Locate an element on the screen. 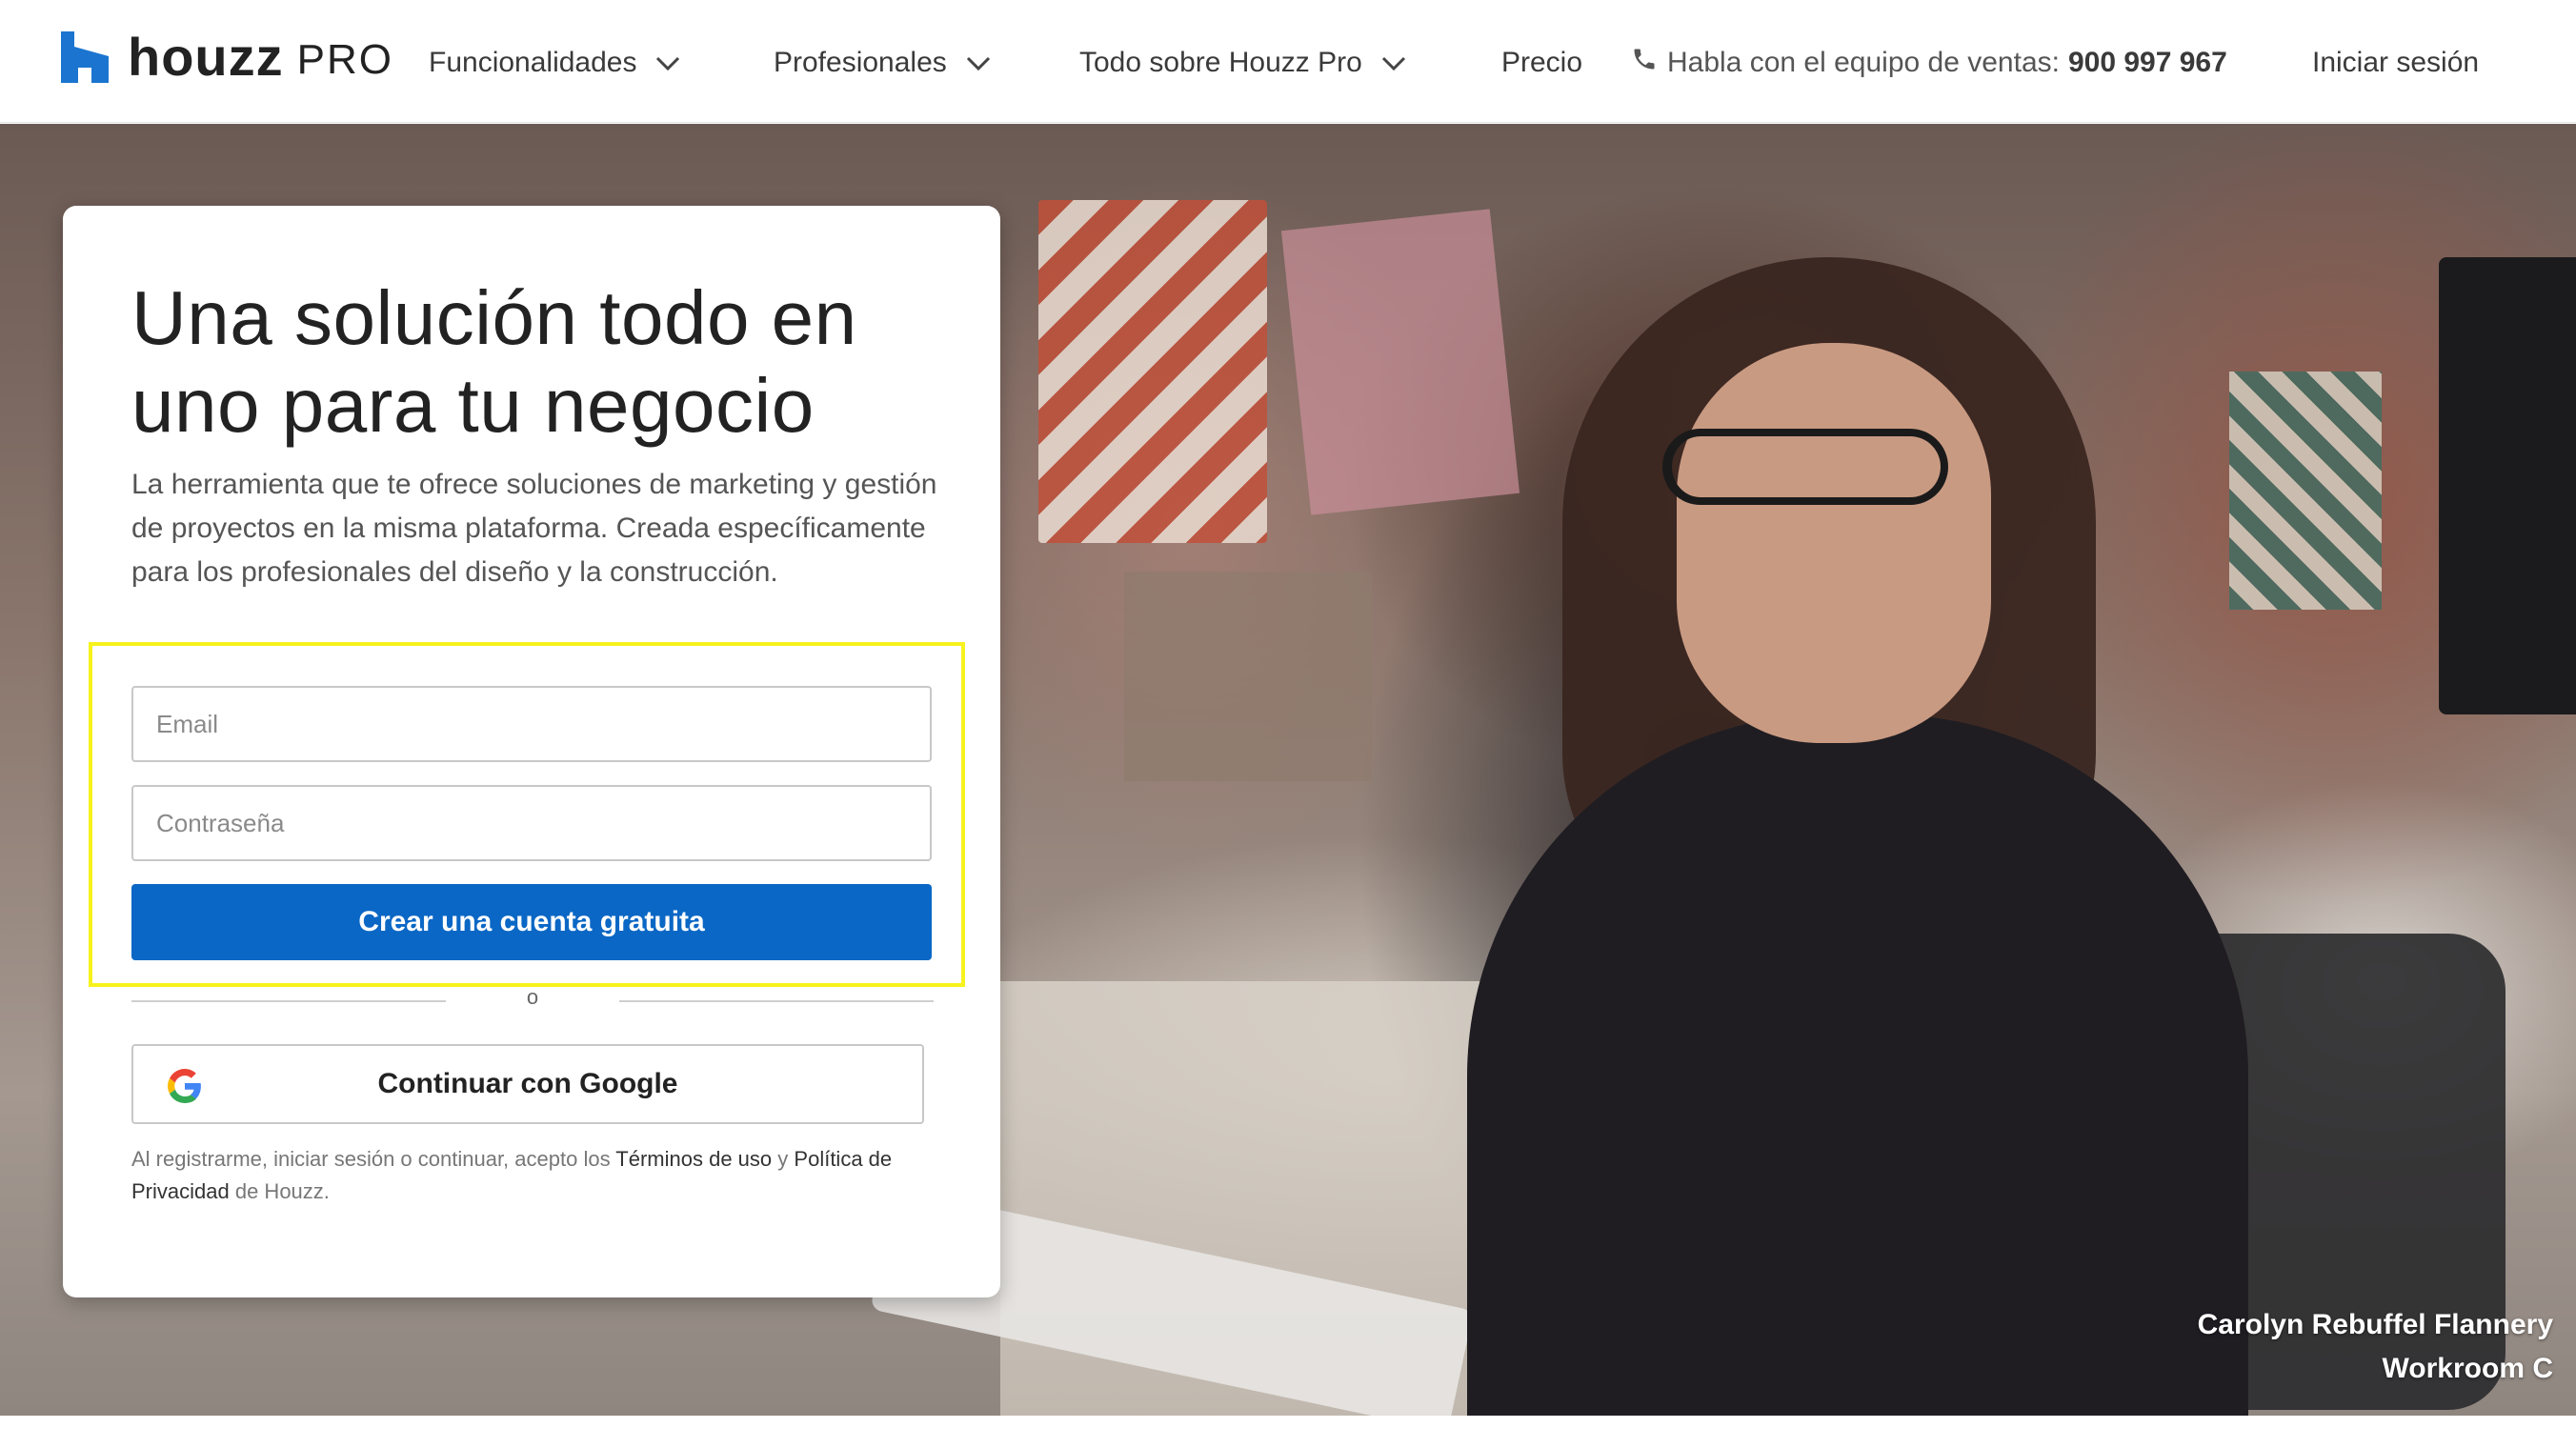 The image size is (2576, 1448). nav-label: Precio is located at coordinates (1542, 62).